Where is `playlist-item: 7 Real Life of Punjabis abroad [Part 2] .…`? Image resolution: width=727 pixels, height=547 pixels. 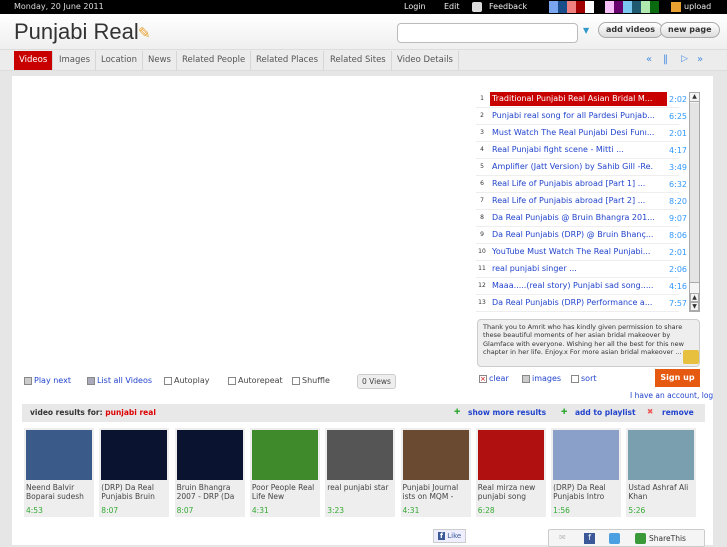 playlist-item: 7 Real Life of Punjabis abroad [Part 2] .… is located at coordinates (581, 201).